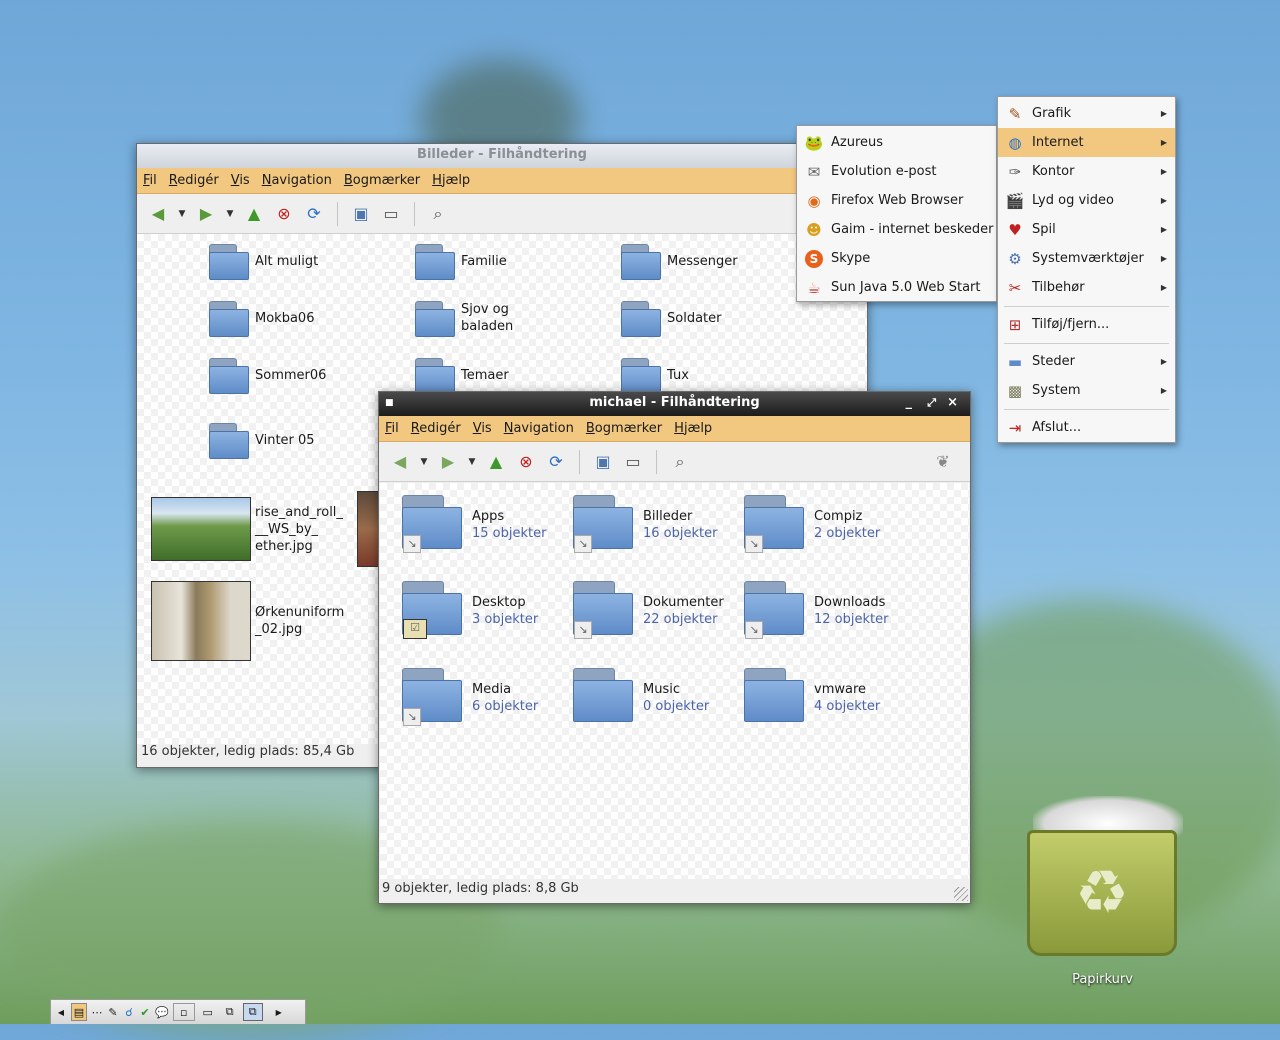 The image size is (1280, 1040). What do you see at coordinates (487, 318) in the screenshot?
I see `item-label: Sjov og baladen` at bounding box center [487, 318].